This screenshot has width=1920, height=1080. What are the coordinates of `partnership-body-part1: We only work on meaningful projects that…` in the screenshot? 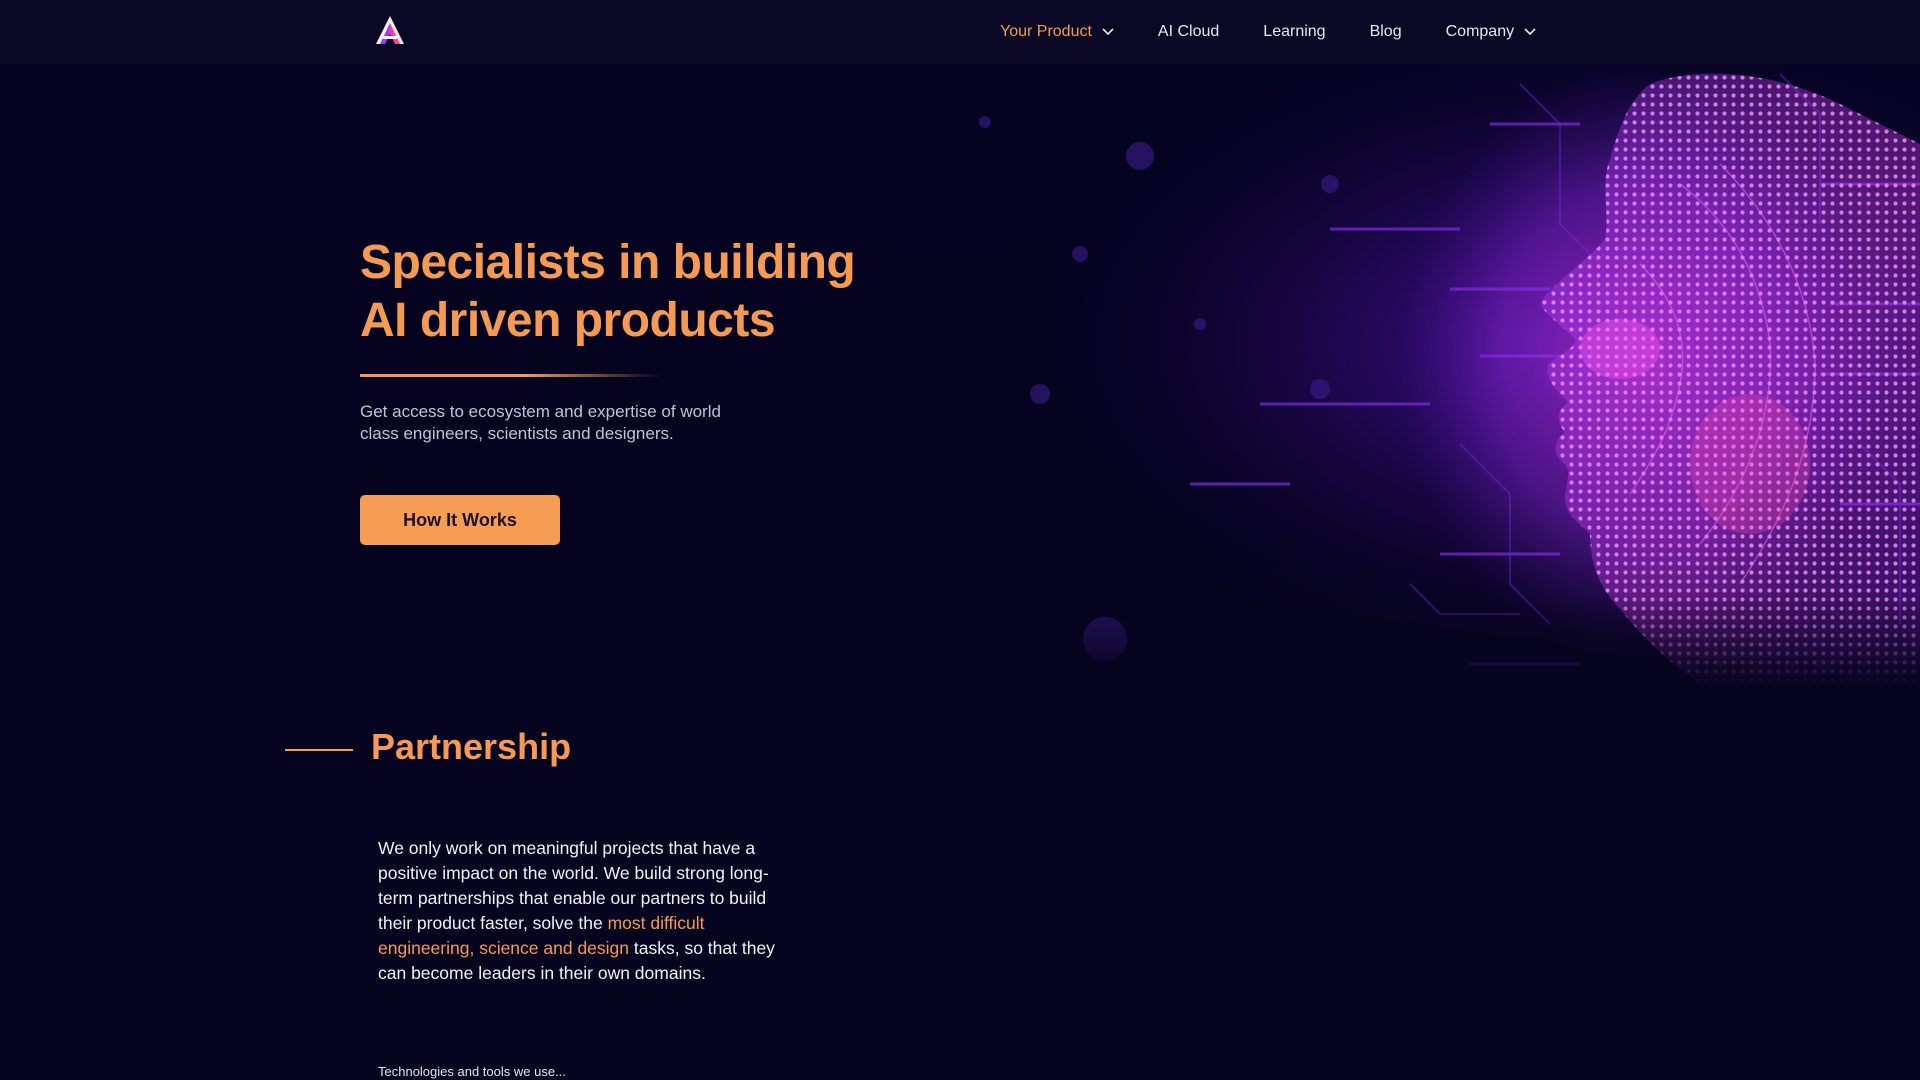 It's located at (573, 885).